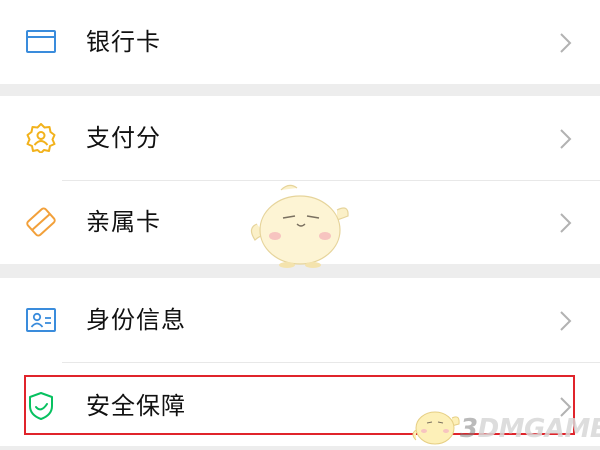 This screenshot has width=600, height=450. What do you see at coordinates (331, 362) in the screenshot?
I see `row-divider` at bounding box center [331, 362].